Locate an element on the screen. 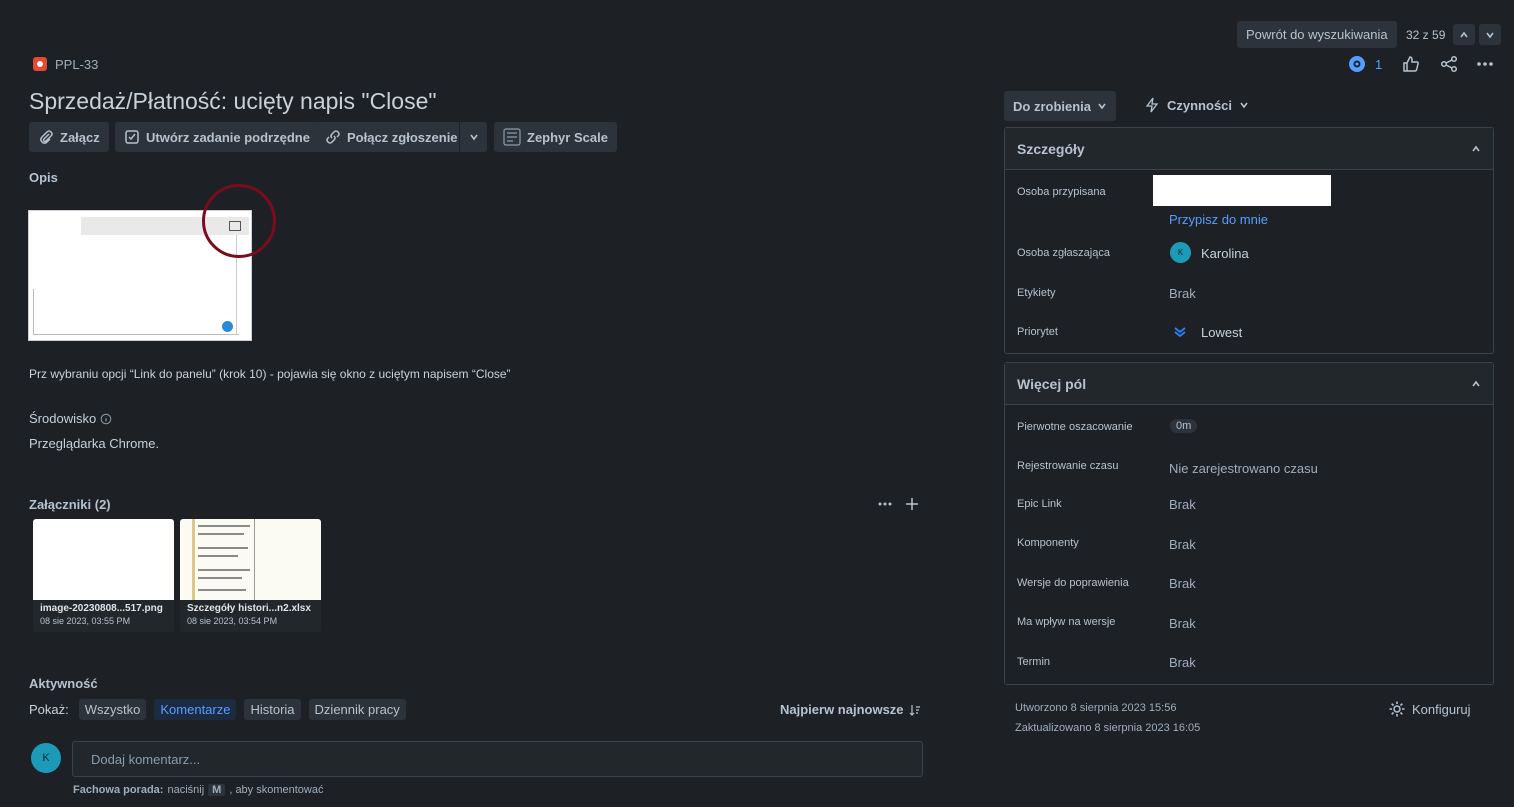 This screenshot has width=1514, height=807. fix-versions-label: Wersje do poprawienia is located at coordinates (1073, 583).